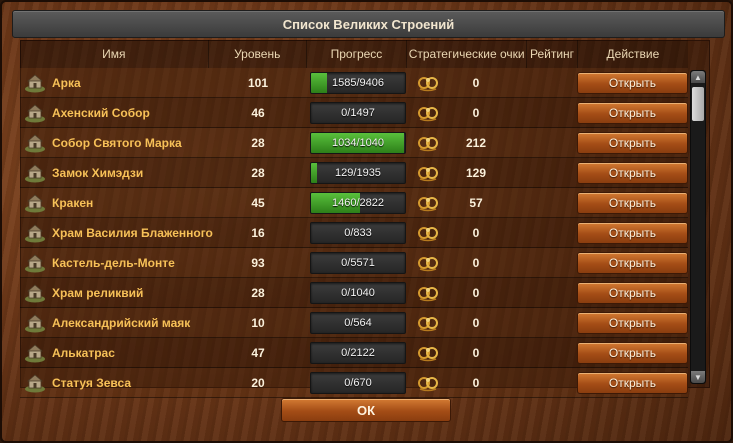 Image resolution: width=733 pixels, height=443 pixels. I want to click on column-header-level: Уровень, so click(257, 54).